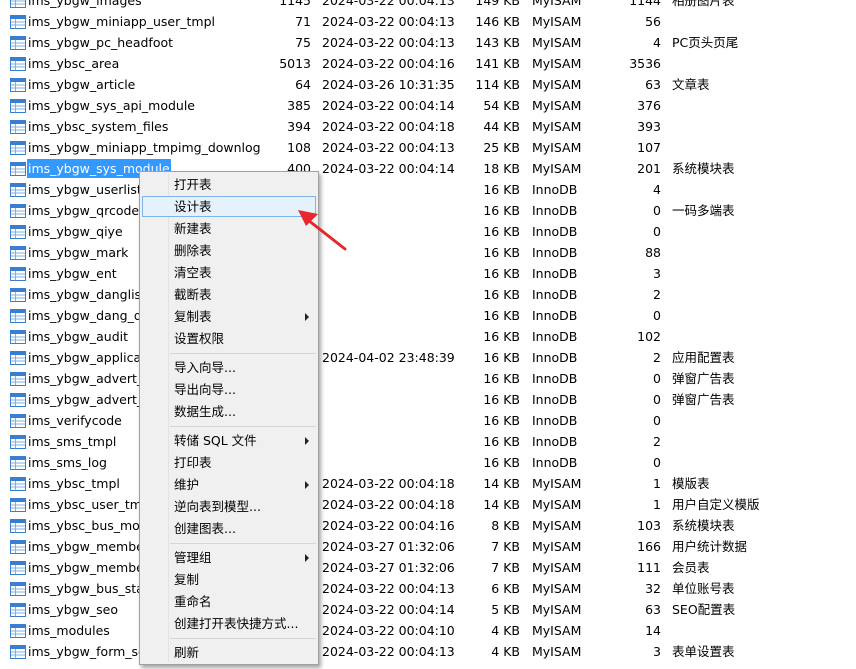  I want to click on annotation-arrow, so click(322, 230).